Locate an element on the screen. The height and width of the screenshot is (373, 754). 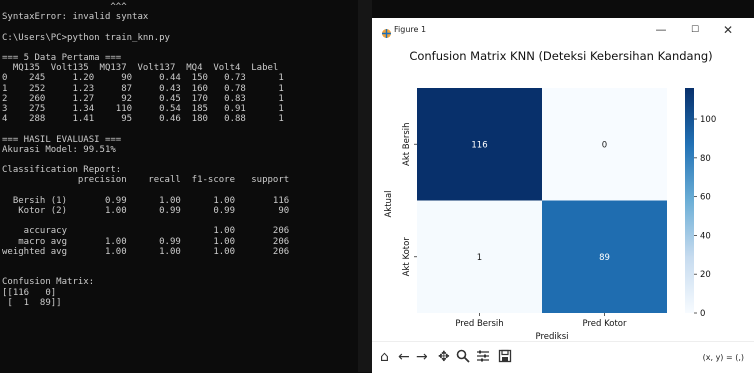
minimize-button: — is located at coordinates (661, 30).